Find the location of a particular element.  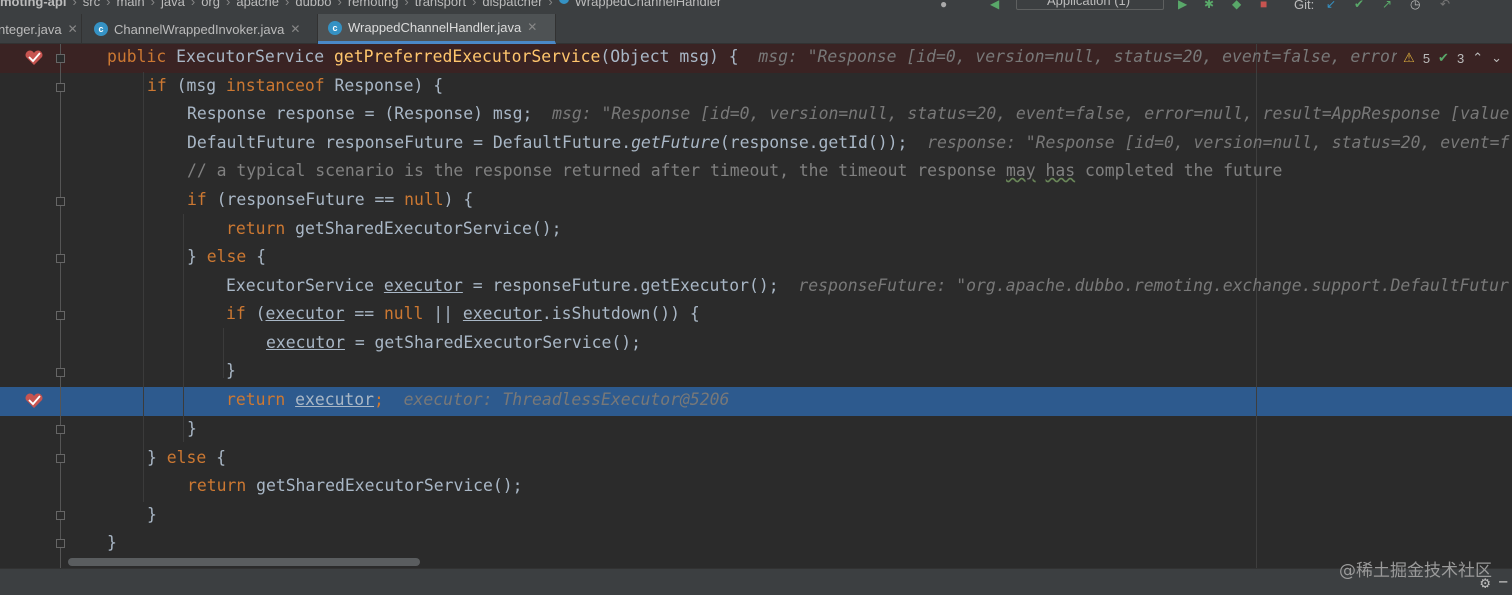

breadcrumb-item: remoting is located at coordinates (373, 4).